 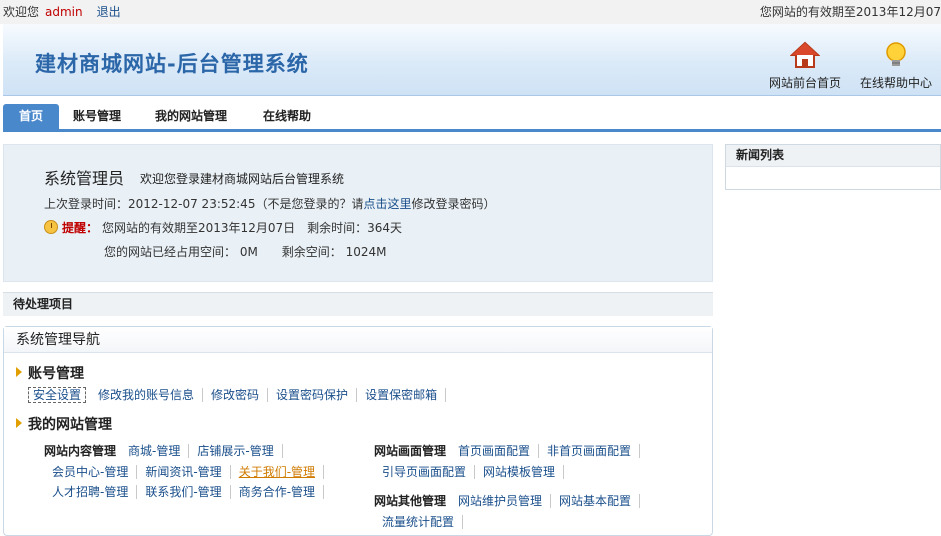 I want to click on news-panel: 新闻列表, so click(x=833, y=167).